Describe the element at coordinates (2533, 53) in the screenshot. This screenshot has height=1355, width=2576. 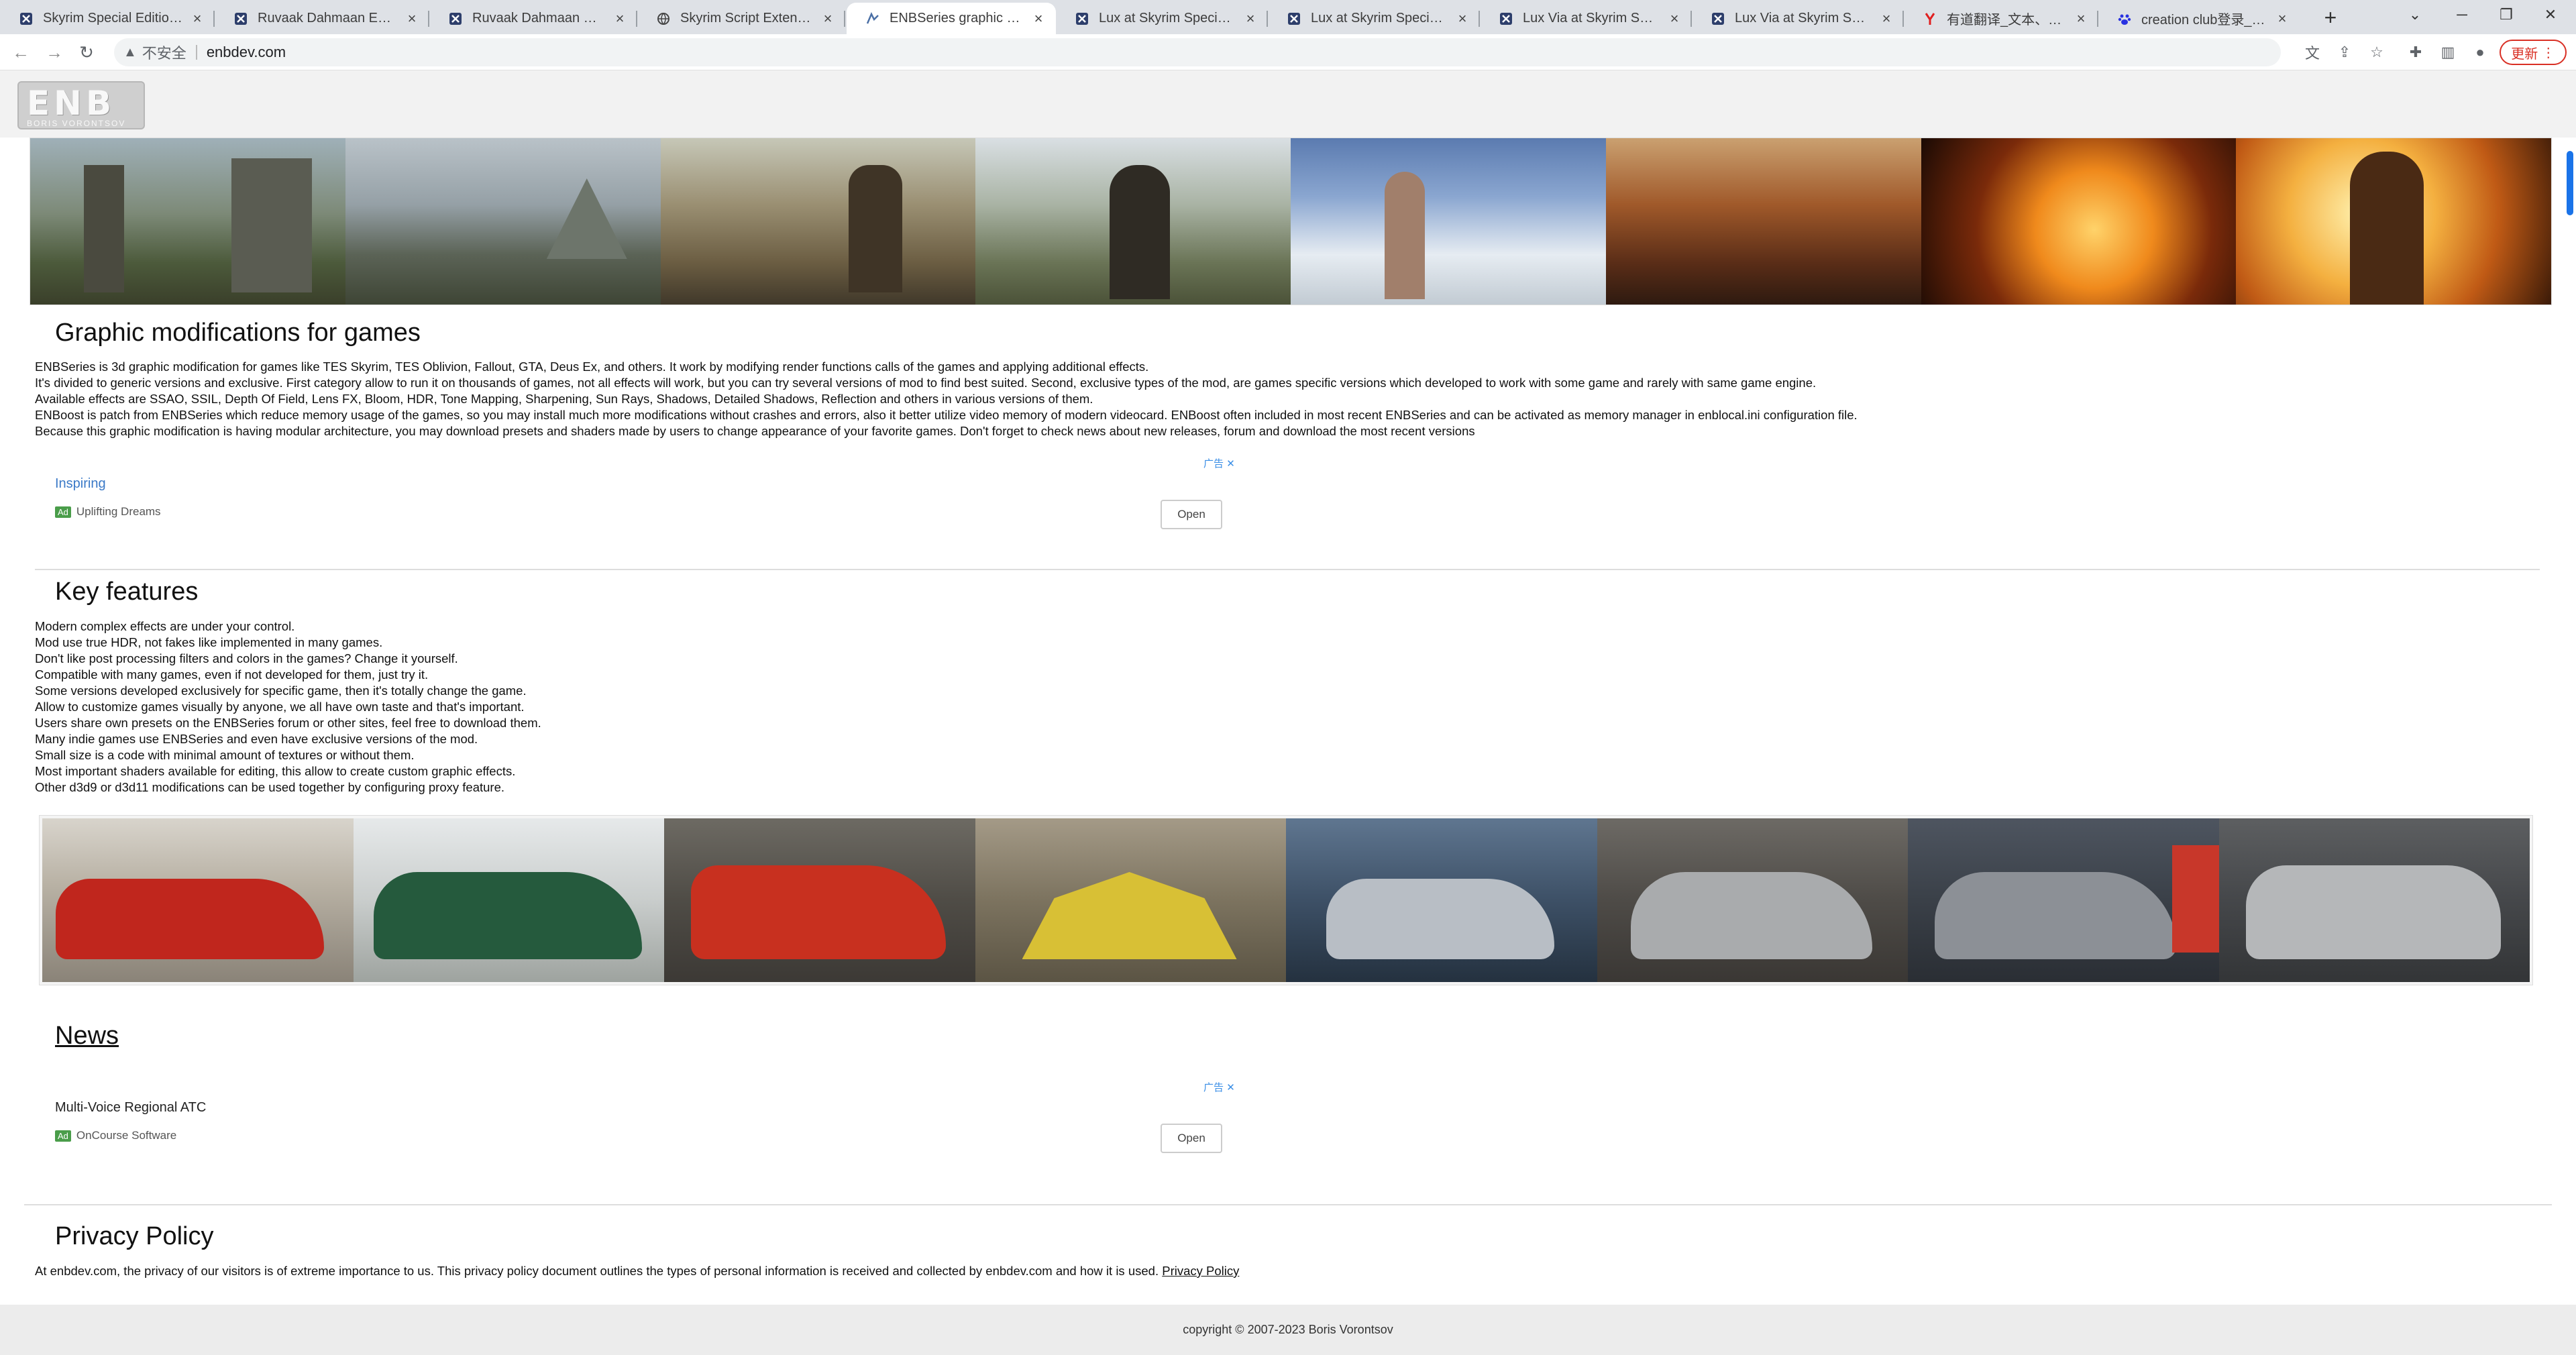
I see `update-button: 更新 ⋮` at that location.